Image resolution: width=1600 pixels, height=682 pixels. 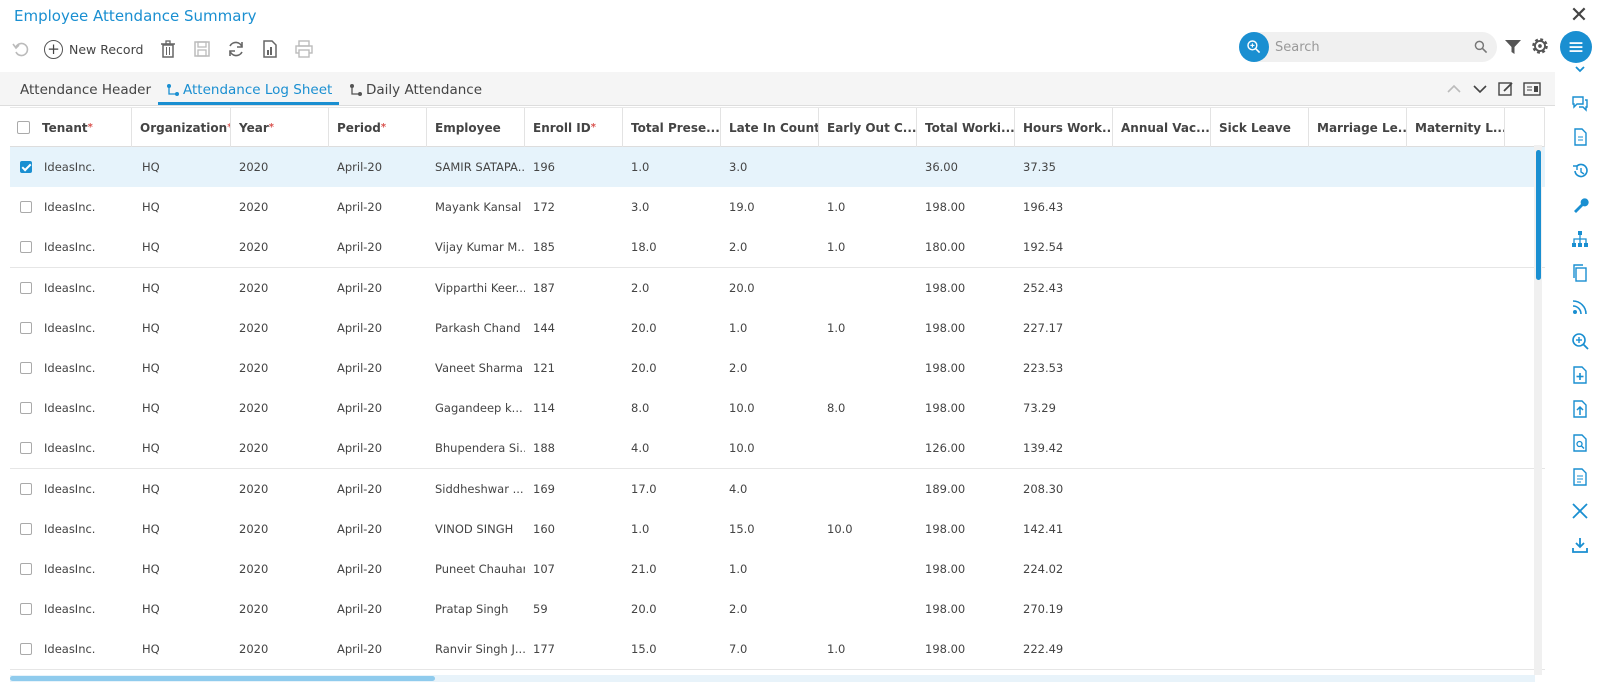 I want to click on zoom-in-icon, so click(x=1580, y=341).